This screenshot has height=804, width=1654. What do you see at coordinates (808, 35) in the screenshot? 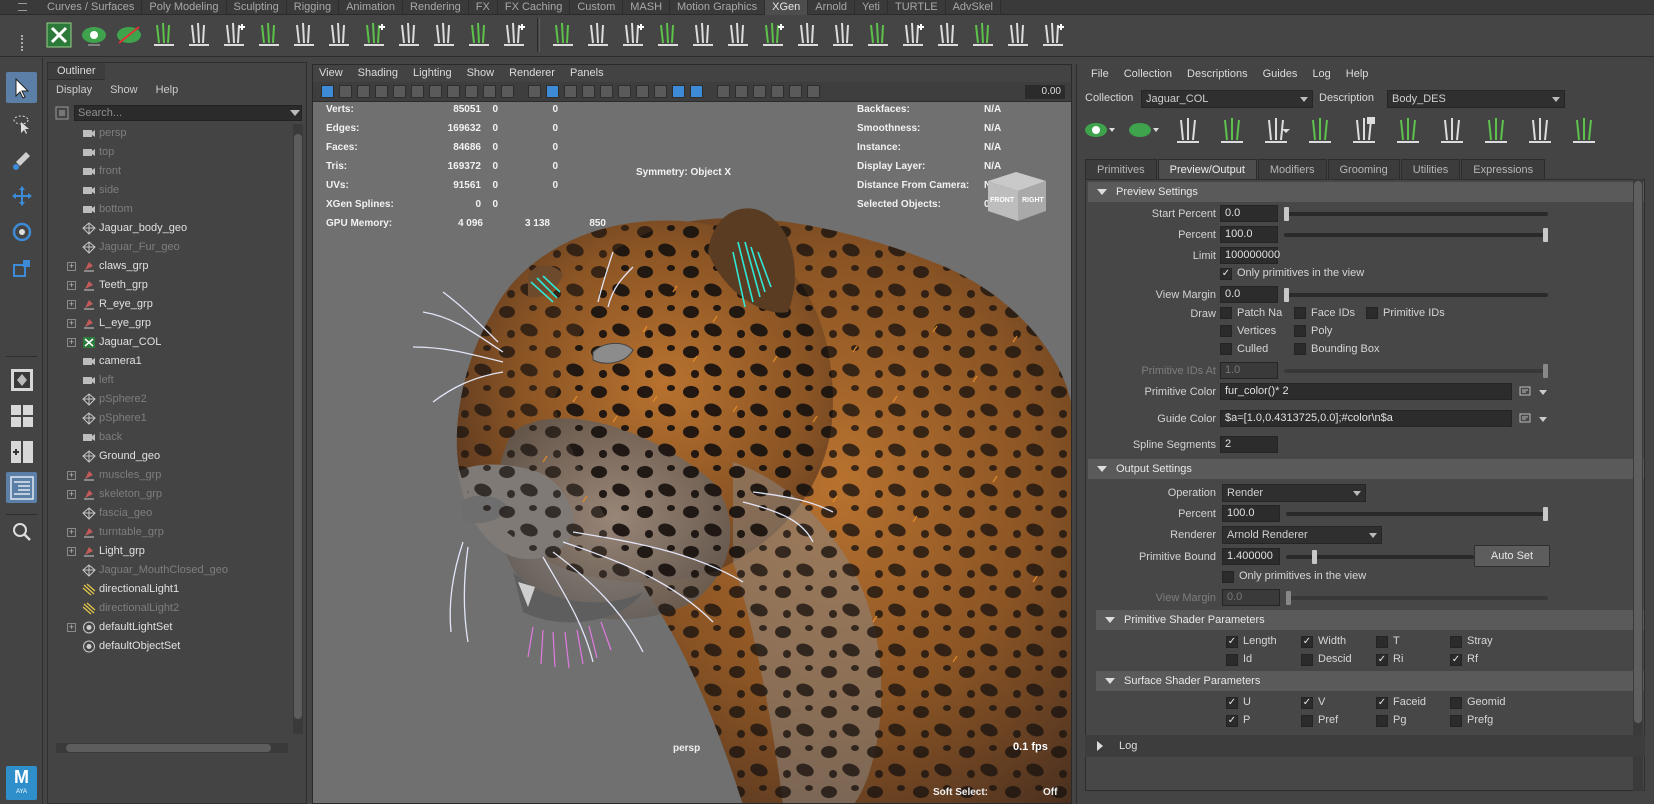
I see `twist-modifier-icon` at bounding box center [808, 35].